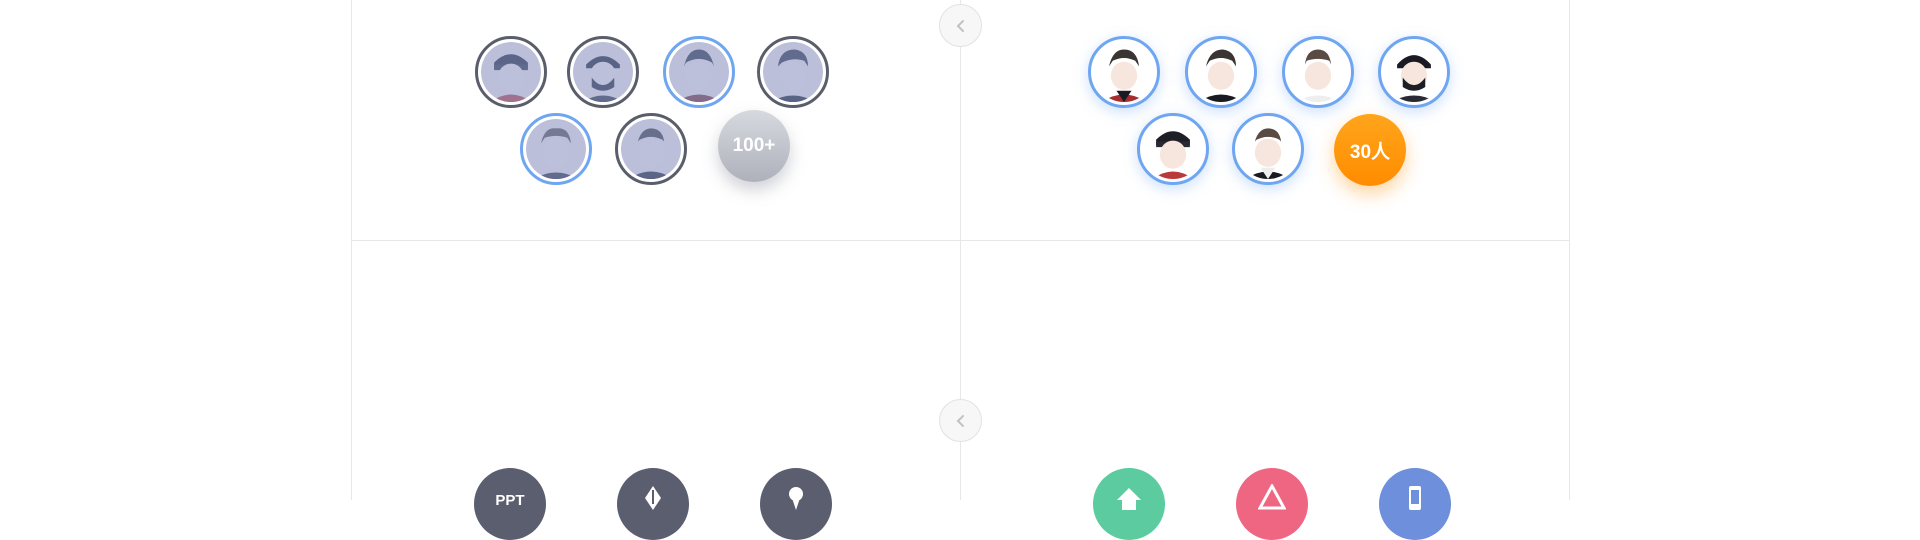 The image size is (1920, 540). I want to click on member-count-label: 100+, so click(754, 145).